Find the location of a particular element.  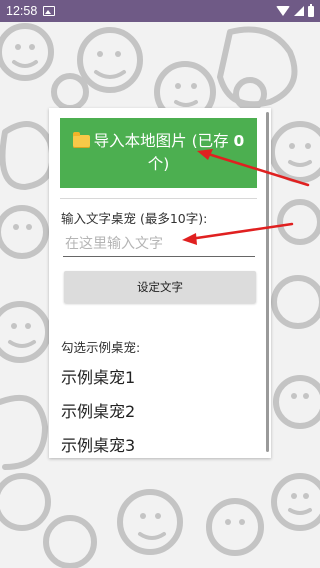

sample-pet-item-2: 示例桌宠2 is located at coordinates (98, 410).